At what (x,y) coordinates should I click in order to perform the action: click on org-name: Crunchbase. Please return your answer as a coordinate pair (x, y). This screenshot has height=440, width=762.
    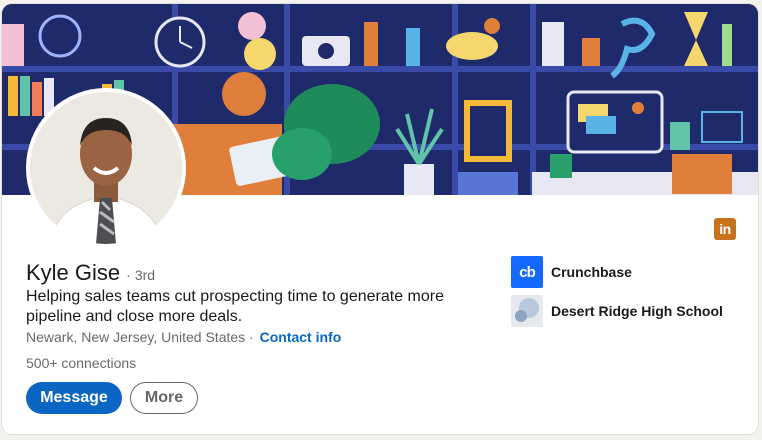
    Looking at the image, I should click on (591, 272).